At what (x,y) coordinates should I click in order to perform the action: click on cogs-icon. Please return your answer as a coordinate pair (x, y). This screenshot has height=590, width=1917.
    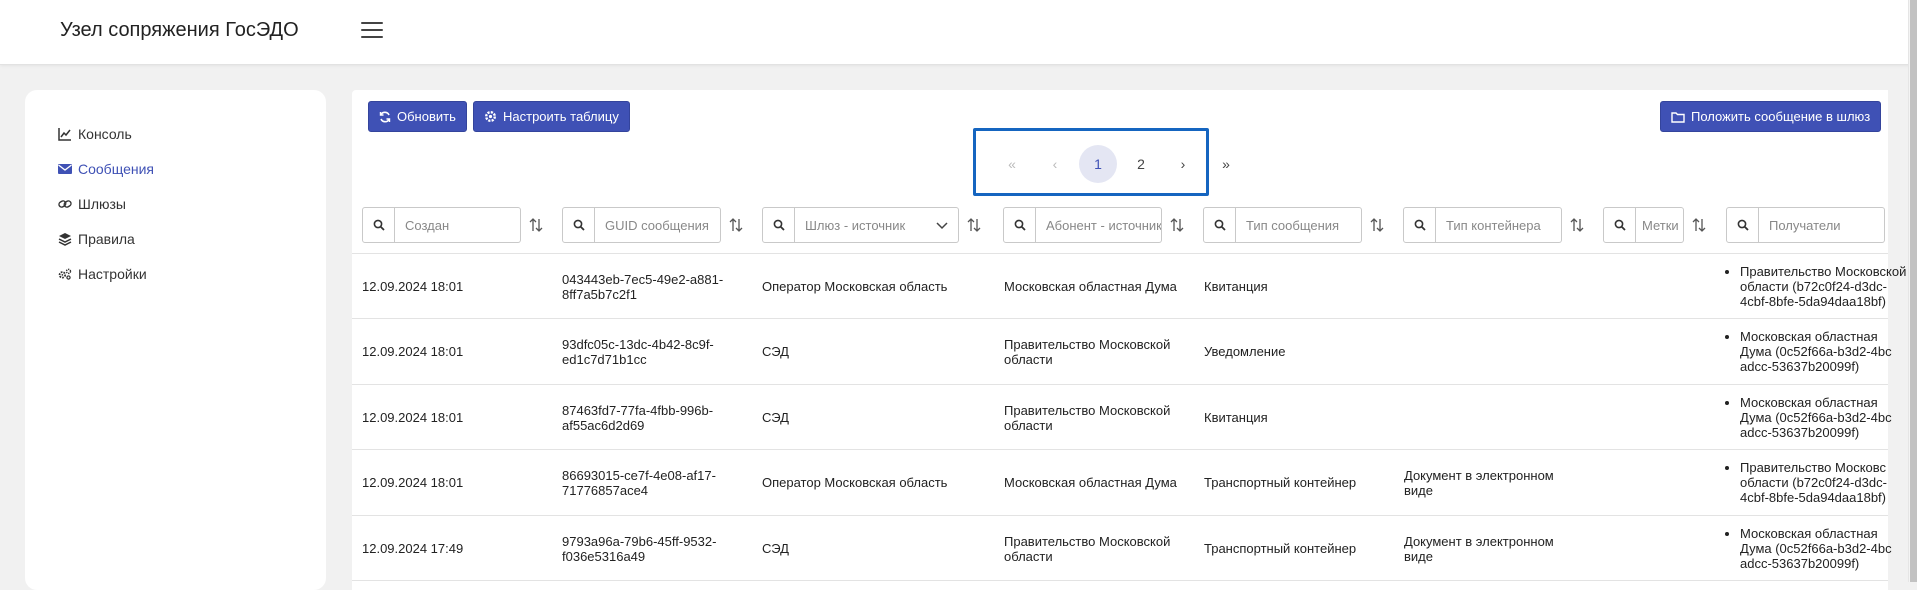
    Looking at the image, I should click on (65, 274).